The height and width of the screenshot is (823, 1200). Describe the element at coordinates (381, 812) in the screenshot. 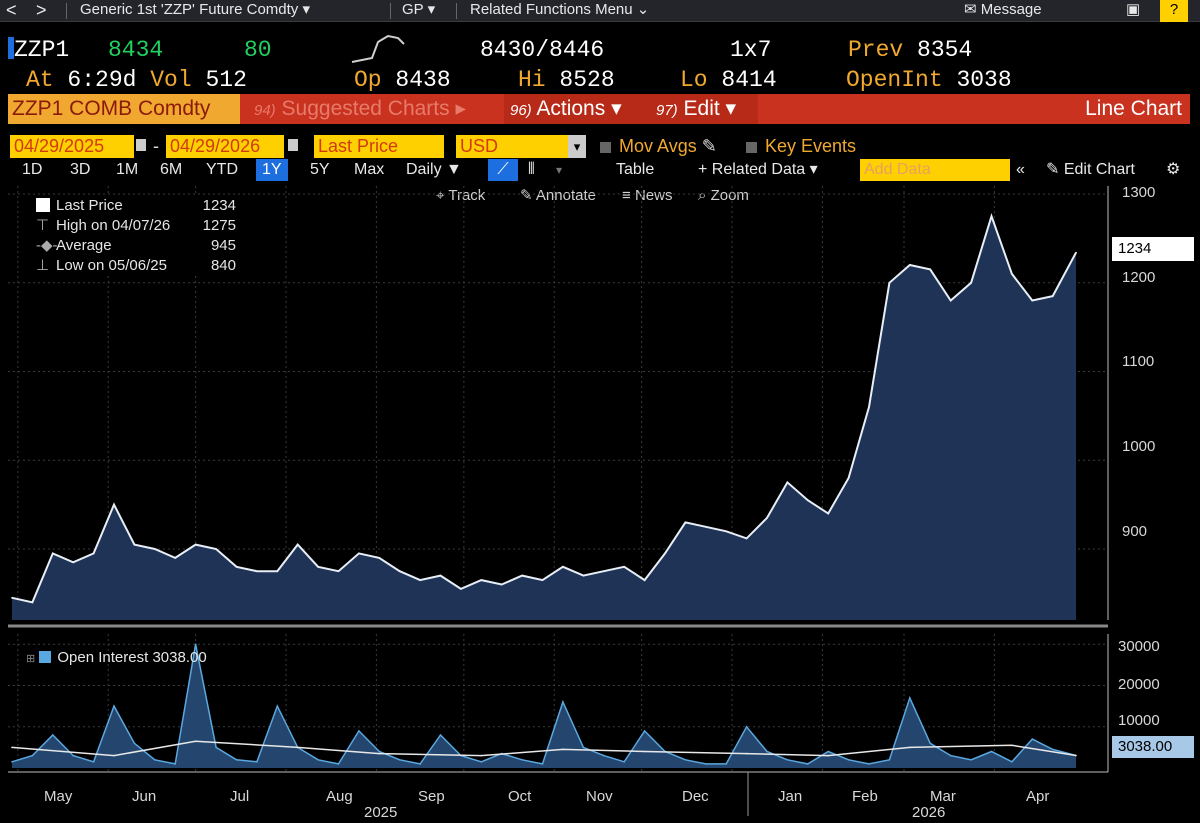

I see `year-label: 2025` at that location.